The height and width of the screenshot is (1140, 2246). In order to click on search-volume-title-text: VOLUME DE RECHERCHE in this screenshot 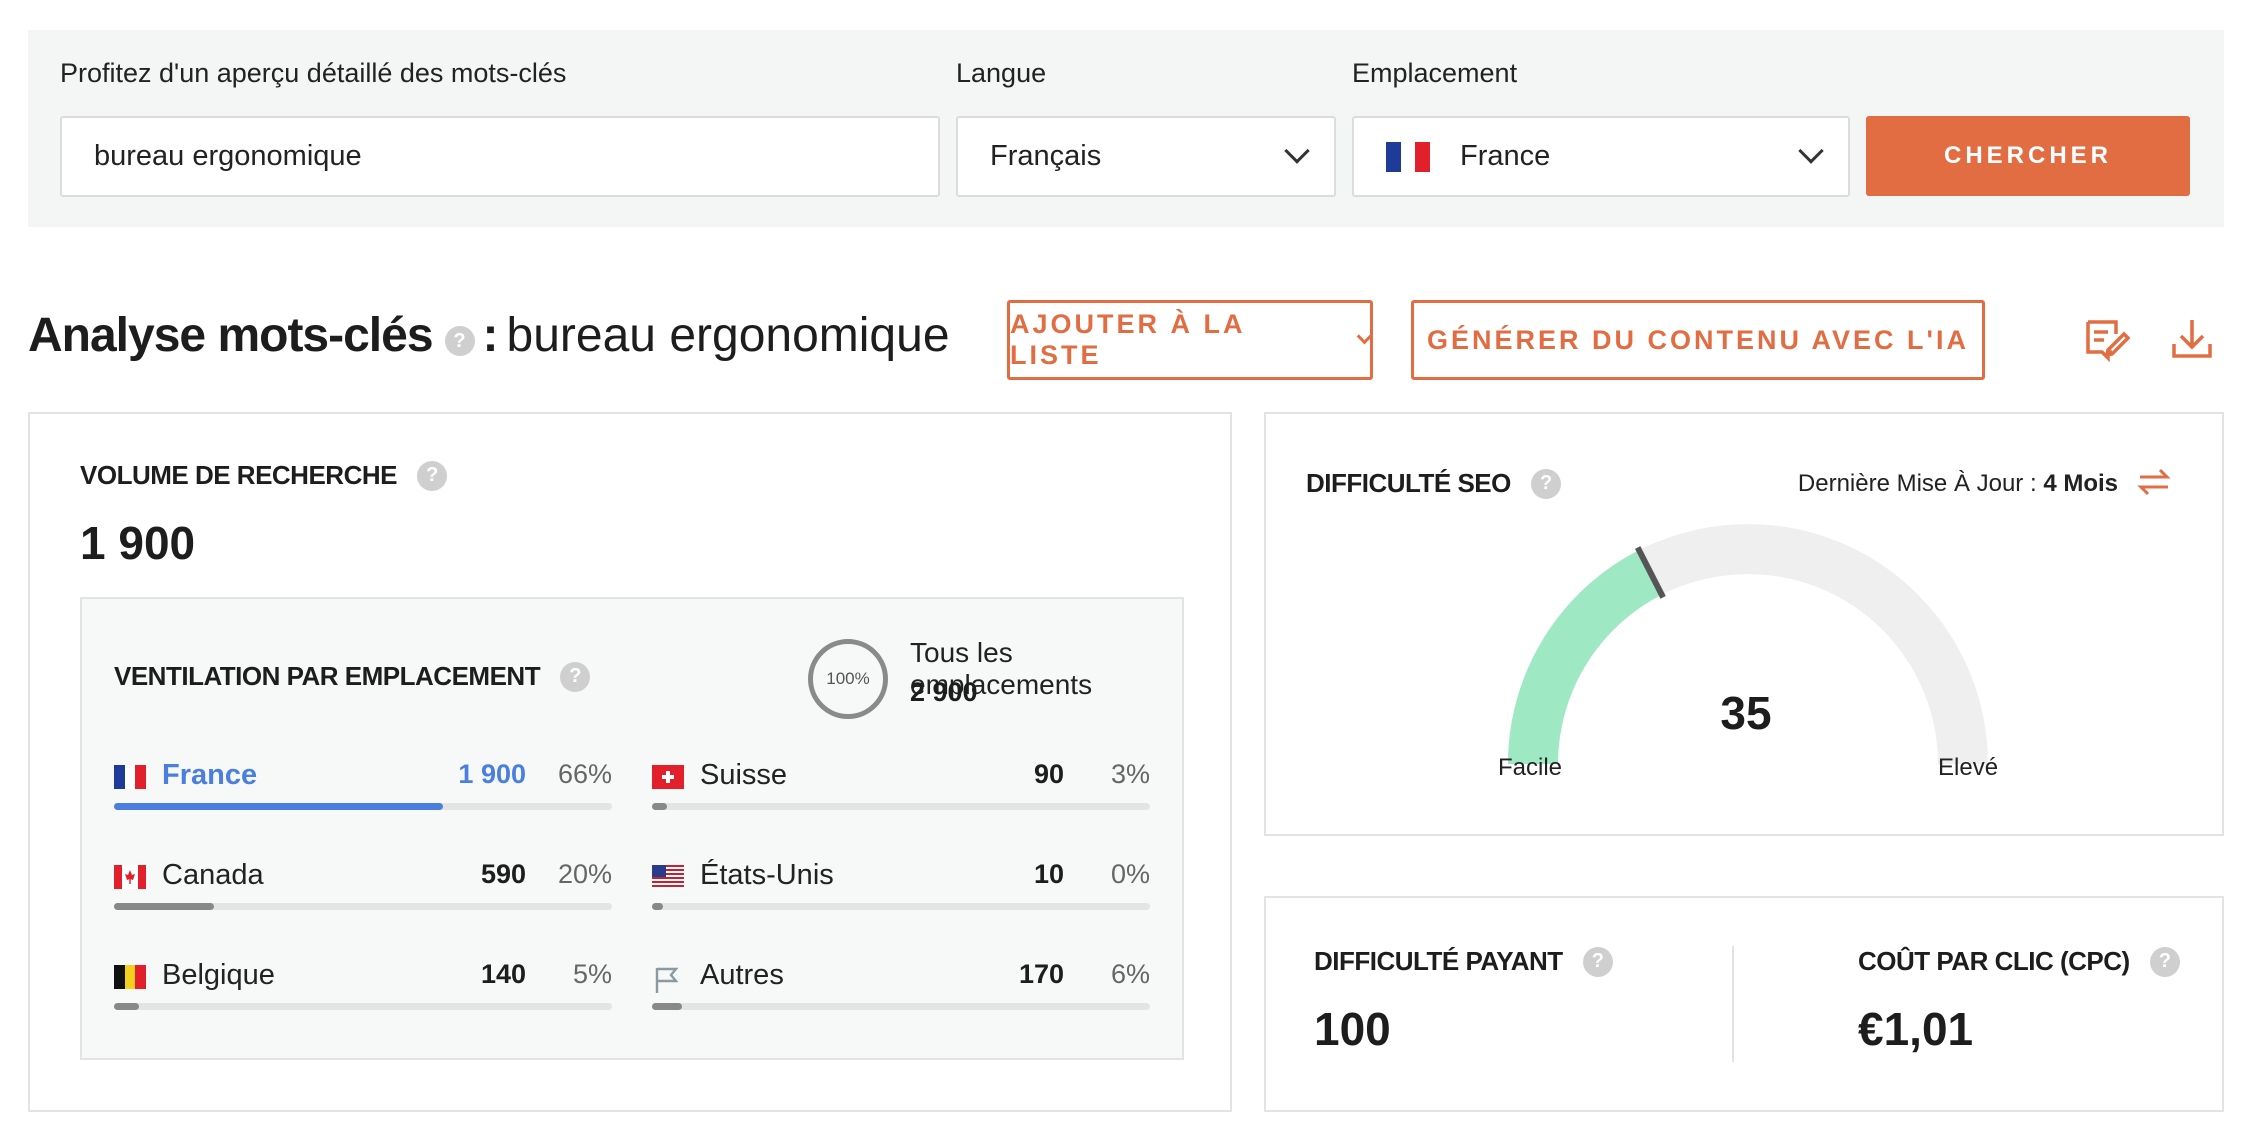, I will do `click(238, 475)`.